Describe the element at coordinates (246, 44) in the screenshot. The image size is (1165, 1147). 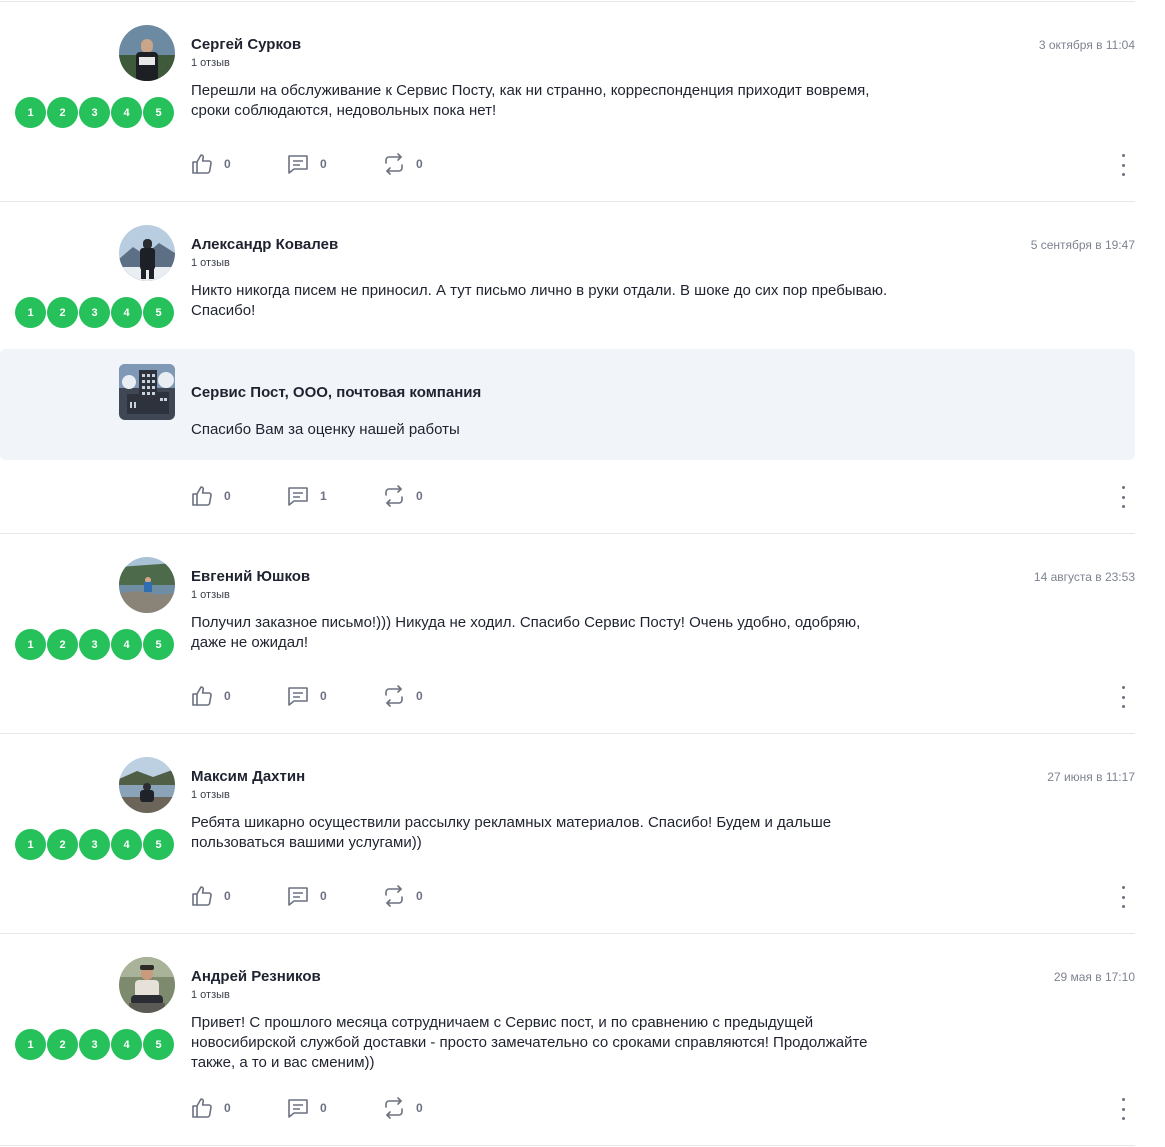
I see `author-name: Сергей Сурков` at that location.